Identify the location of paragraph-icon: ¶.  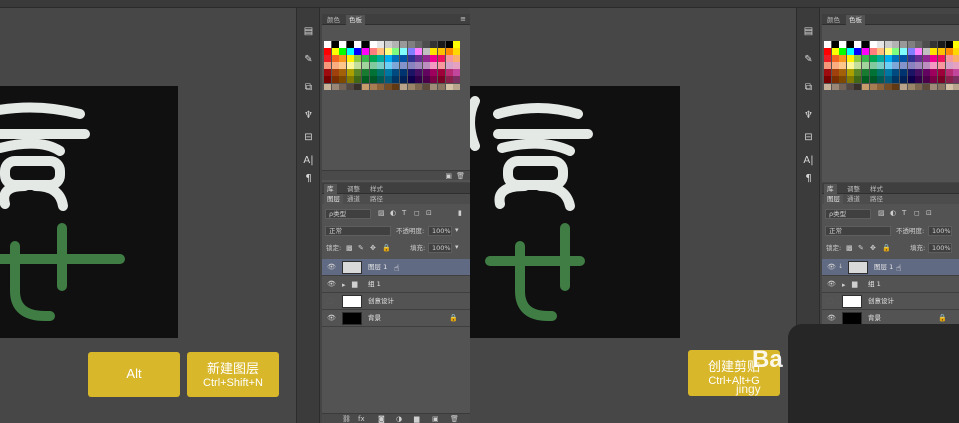
(308, 179).